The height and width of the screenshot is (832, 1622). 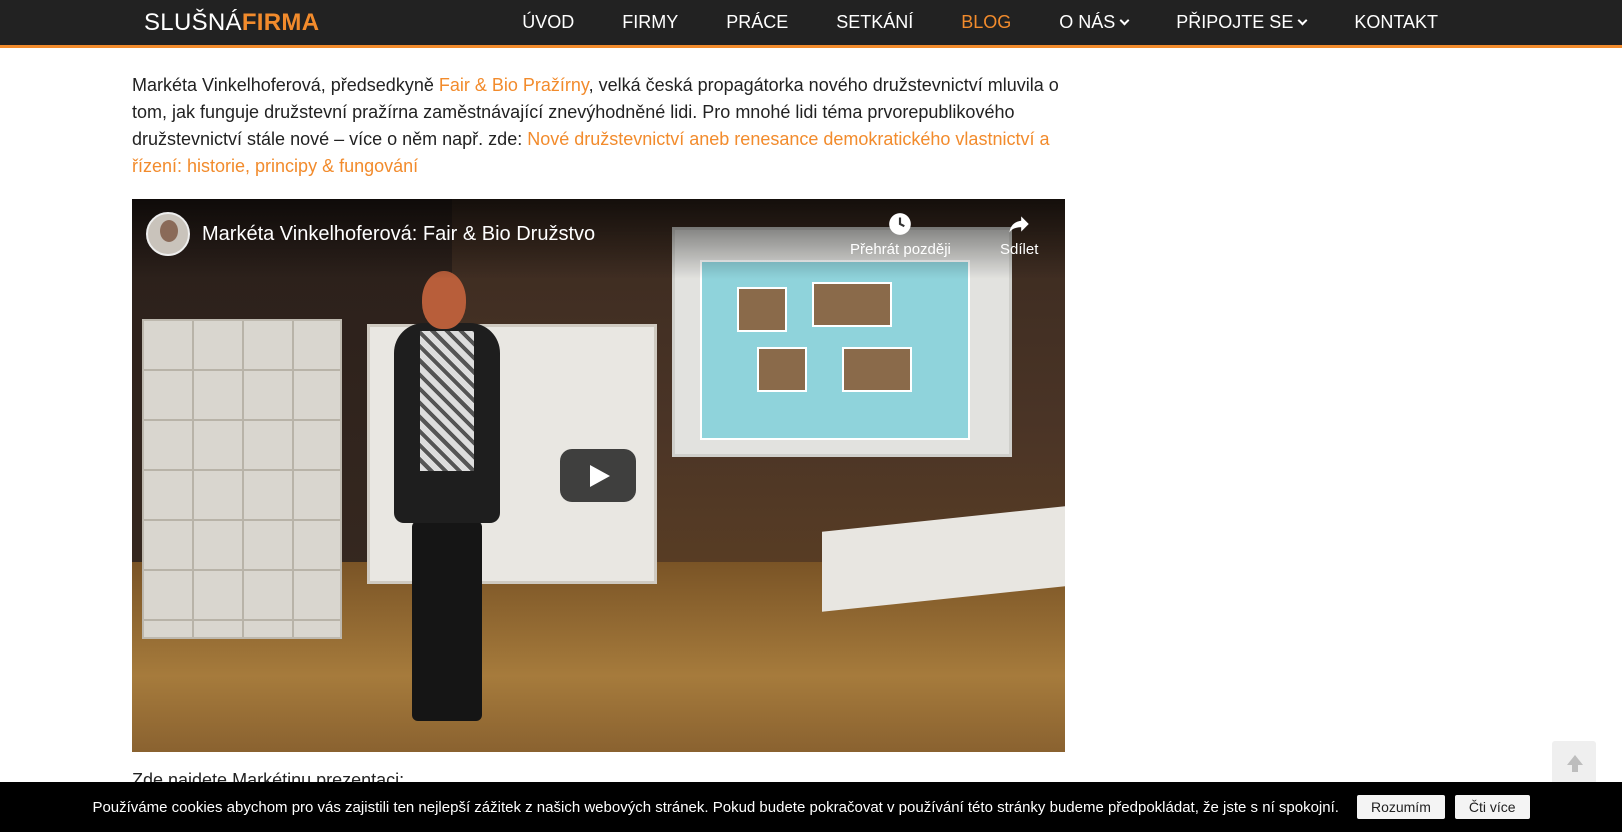 I want to click on nav-item-blog: BLOG, so click(x=986, y=22).